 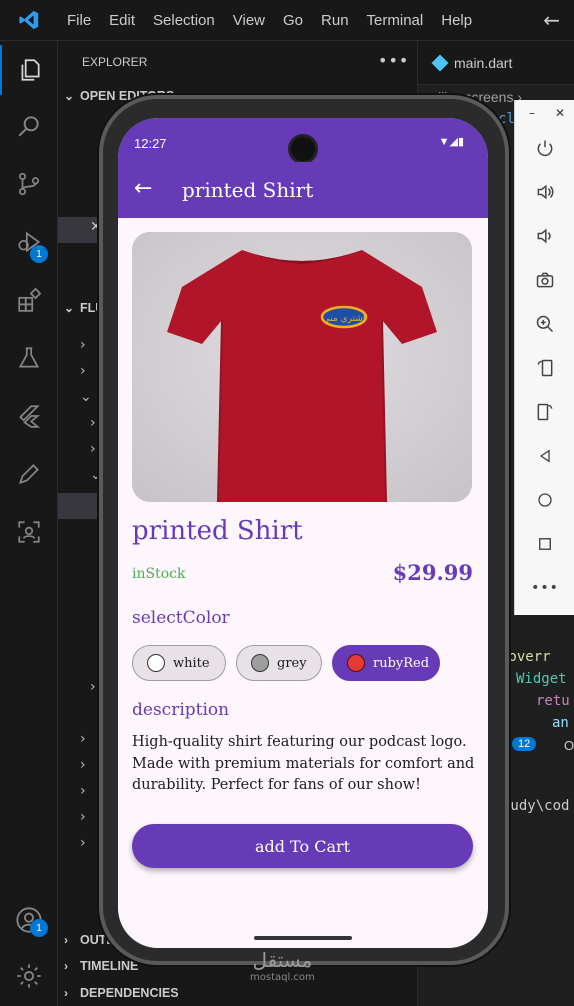 I want to click on app-bar: ← printed Shirt, so click(x=303, y=190).